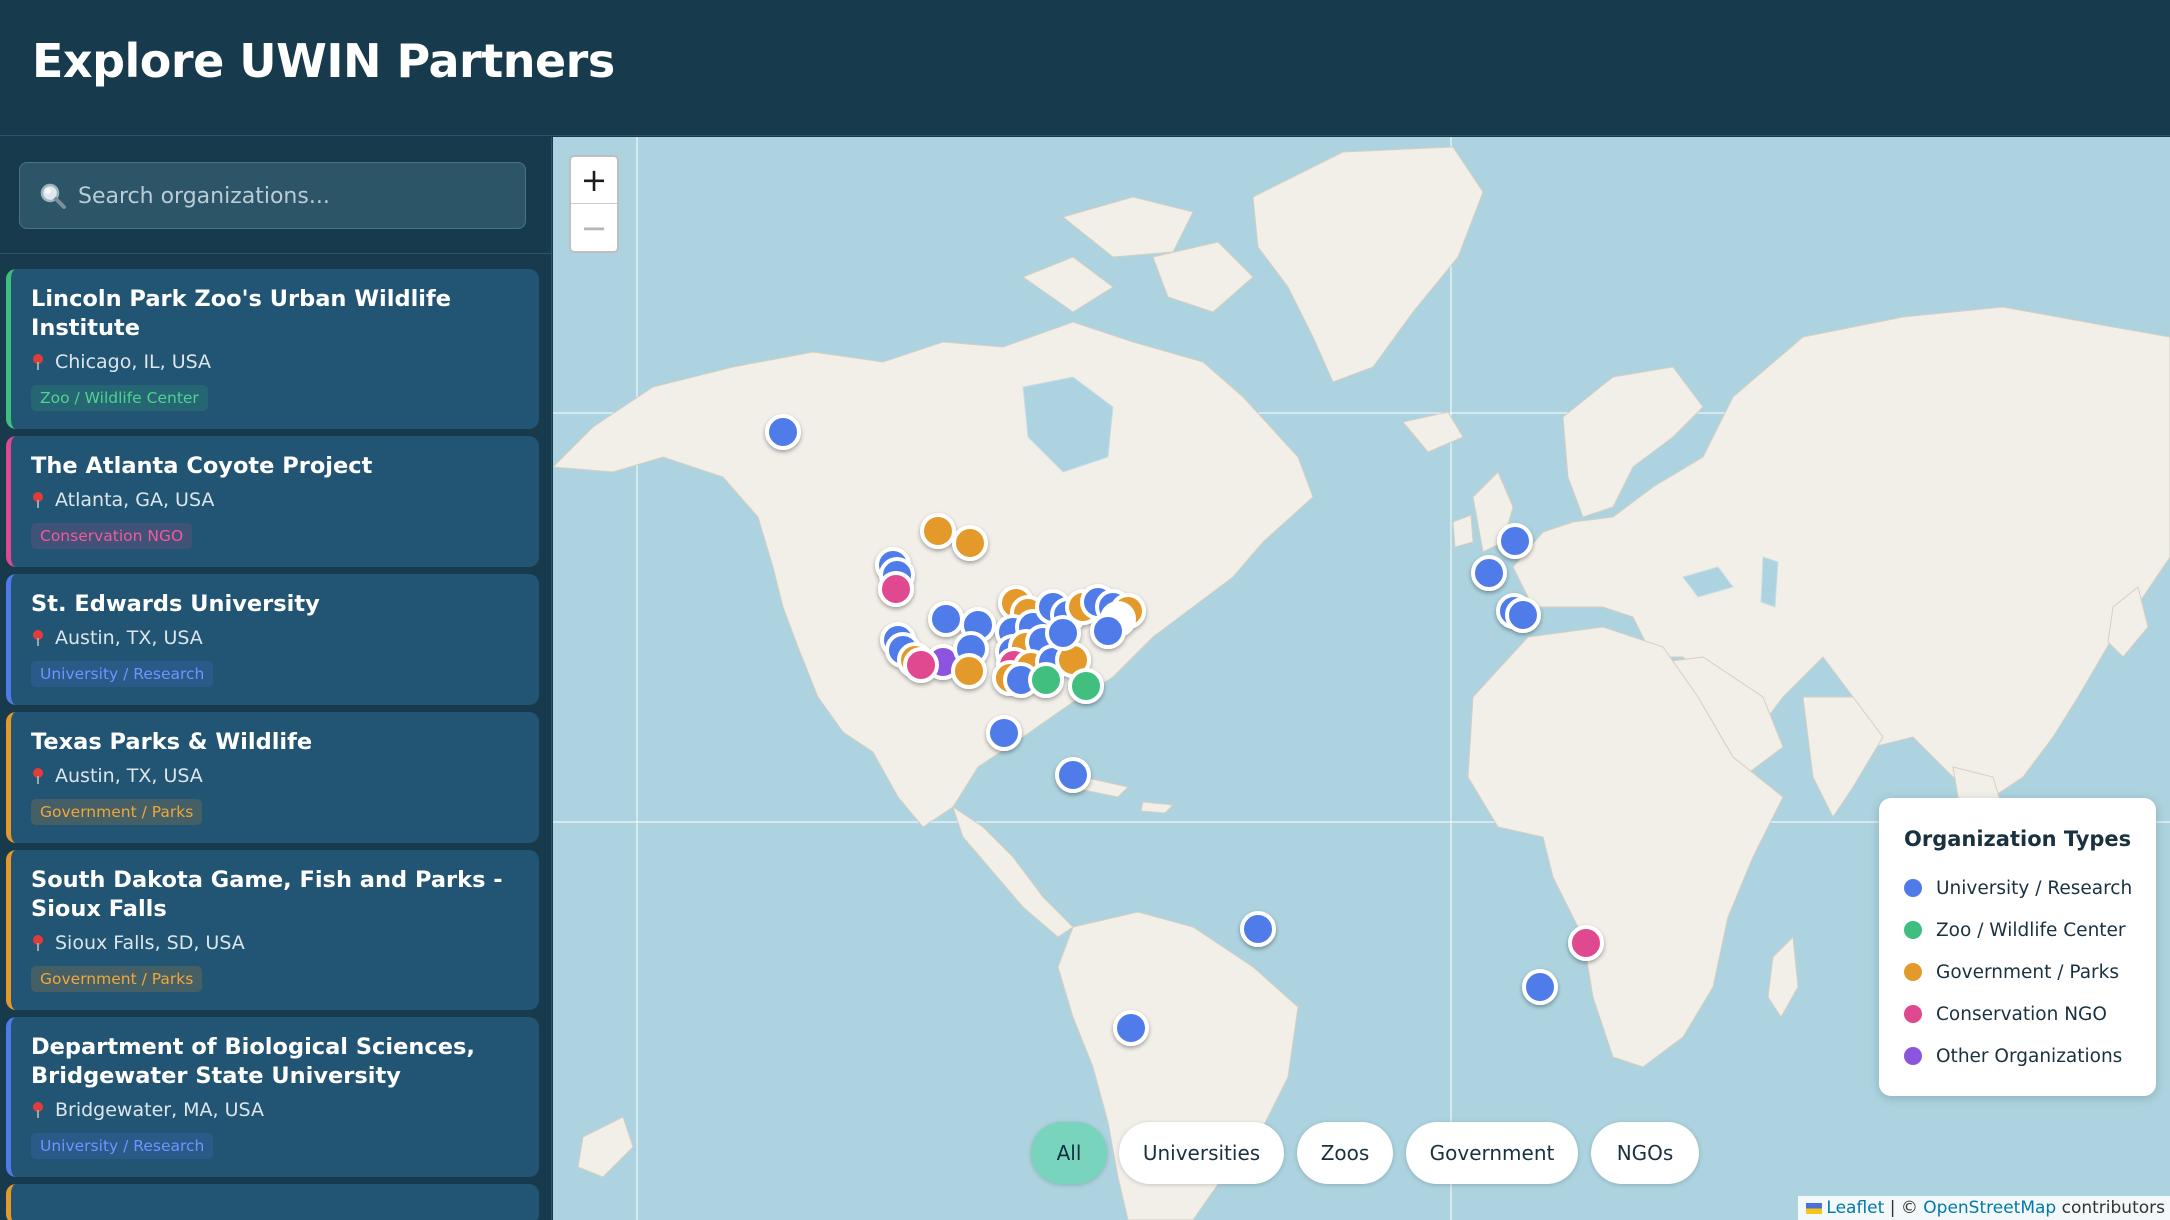  I want to click on organization-location: Chicago, IL, USA, so click(275, 362).